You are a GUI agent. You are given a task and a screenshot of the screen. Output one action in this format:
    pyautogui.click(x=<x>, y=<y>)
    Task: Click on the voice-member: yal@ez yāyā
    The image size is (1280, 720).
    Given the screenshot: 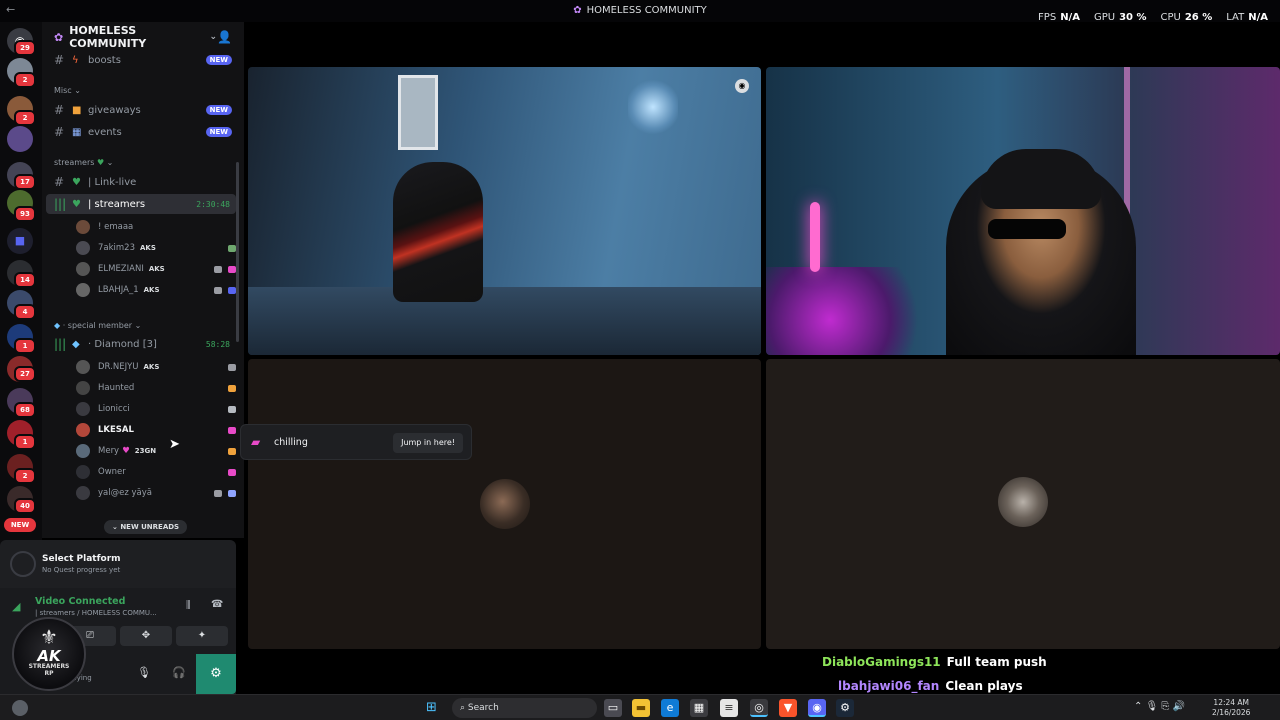 What is the action you would take?
    pyautogui.click(x=156, y=493)
    